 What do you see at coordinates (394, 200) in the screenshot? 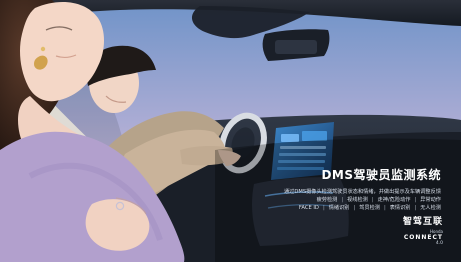
I see `feature-tag: 走神/危险动作` at bounding box center [394, 200].